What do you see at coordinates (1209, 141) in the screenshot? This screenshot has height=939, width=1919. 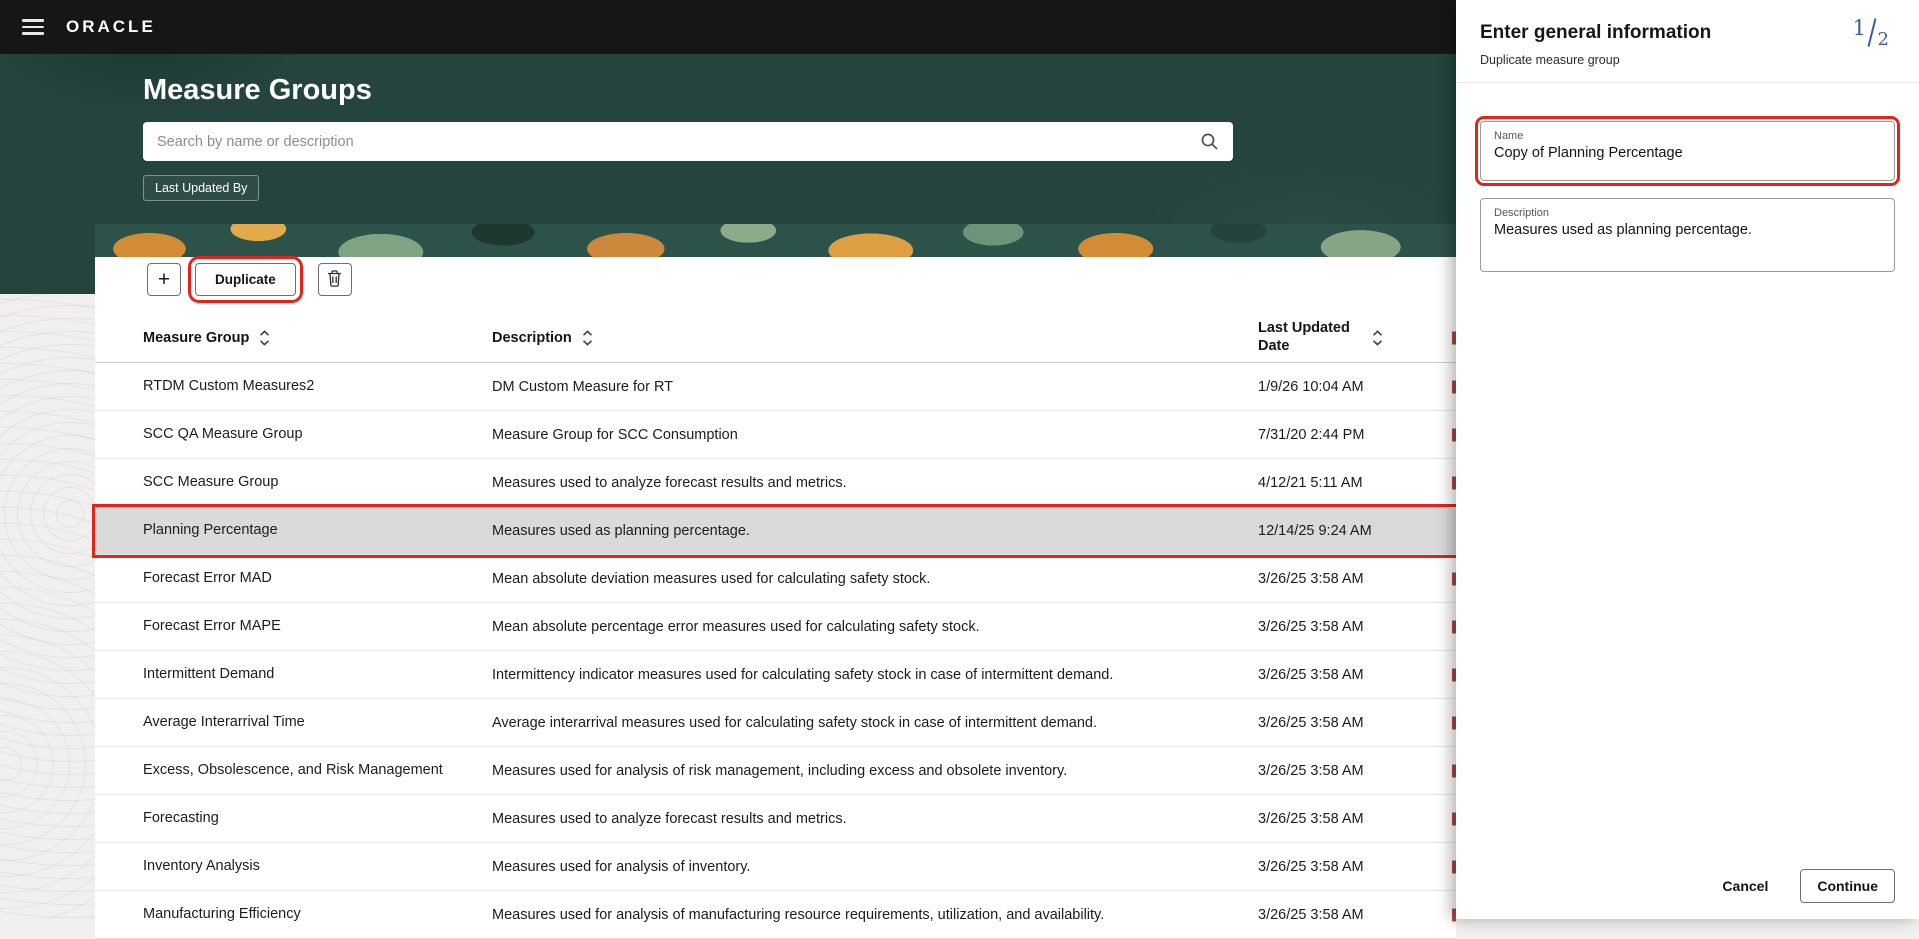 I see `search-icon` at bounding box center [1209, 141].